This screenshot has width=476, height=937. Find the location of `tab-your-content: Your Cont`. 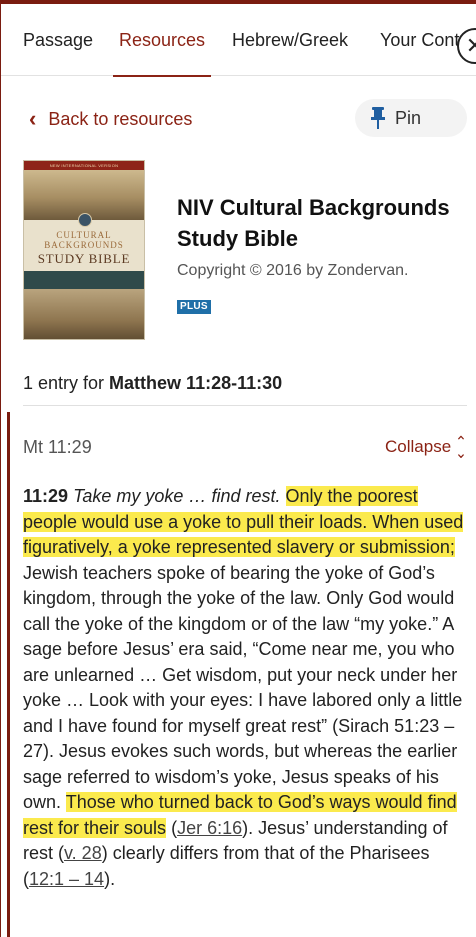

tab-your-content: Your Cont is located at coordinates (419, 40).